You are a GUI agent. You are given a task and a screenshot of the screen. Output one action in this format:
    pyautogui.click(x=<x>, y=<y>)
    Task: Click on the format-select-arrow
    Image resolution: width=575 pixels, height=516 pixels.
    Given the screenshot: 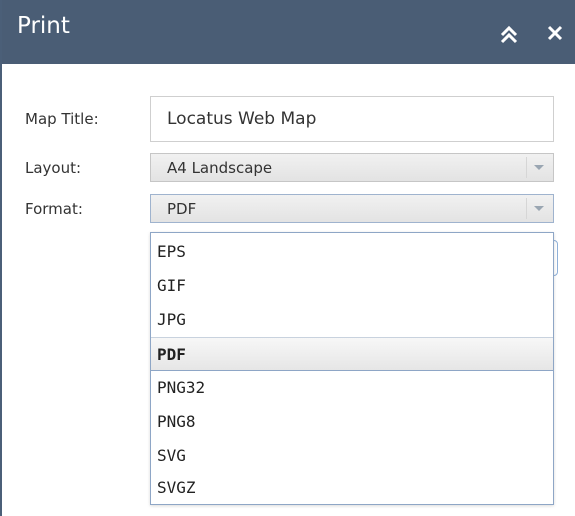 What is the action you would take?
    pyautogui.click(x=537, y=208)
    